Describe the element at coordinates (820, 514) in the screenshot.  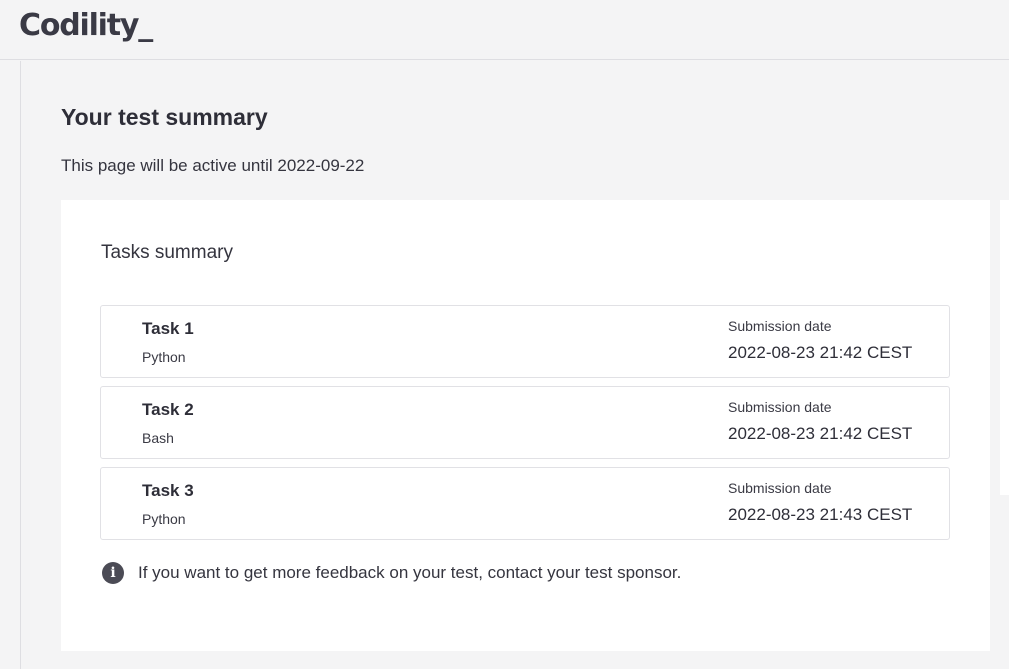
I see `submission-date-value: 2022-08-23 21:43 CEST` at that location.